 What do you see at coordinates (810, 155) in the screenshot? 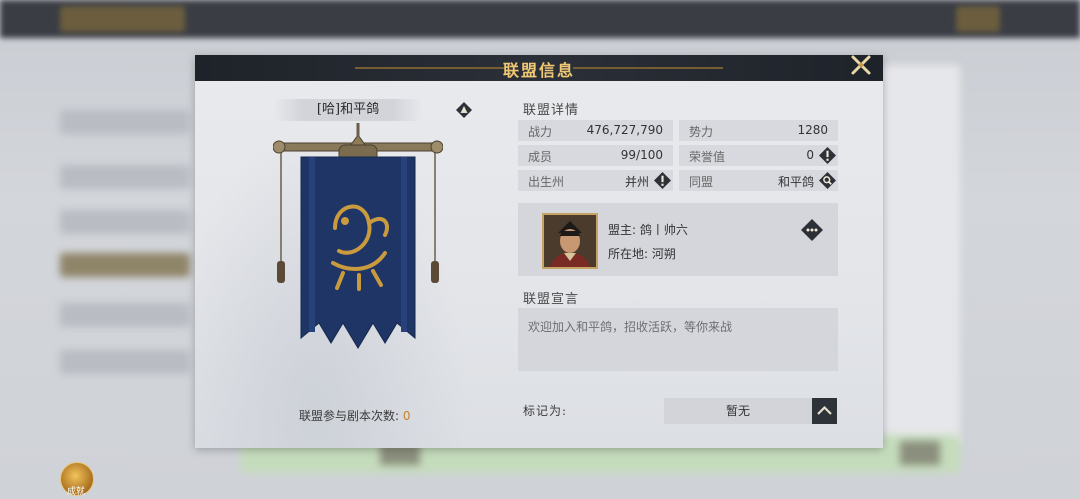
I see `stat-value: 0` at bounding box center [810, 155].